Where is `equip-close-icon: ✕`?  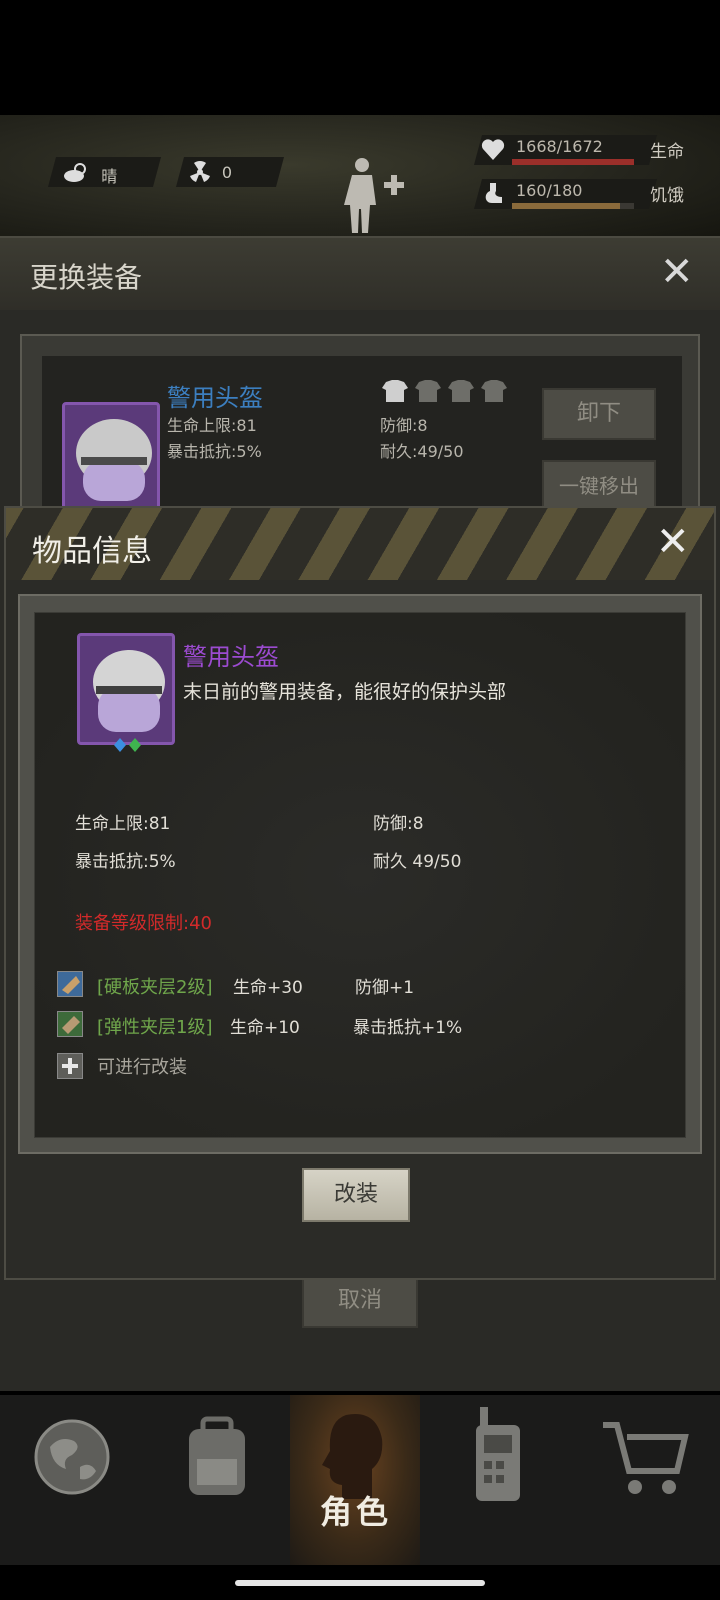
equip-close-icon: ✕ is located at coordinates (677, 272).